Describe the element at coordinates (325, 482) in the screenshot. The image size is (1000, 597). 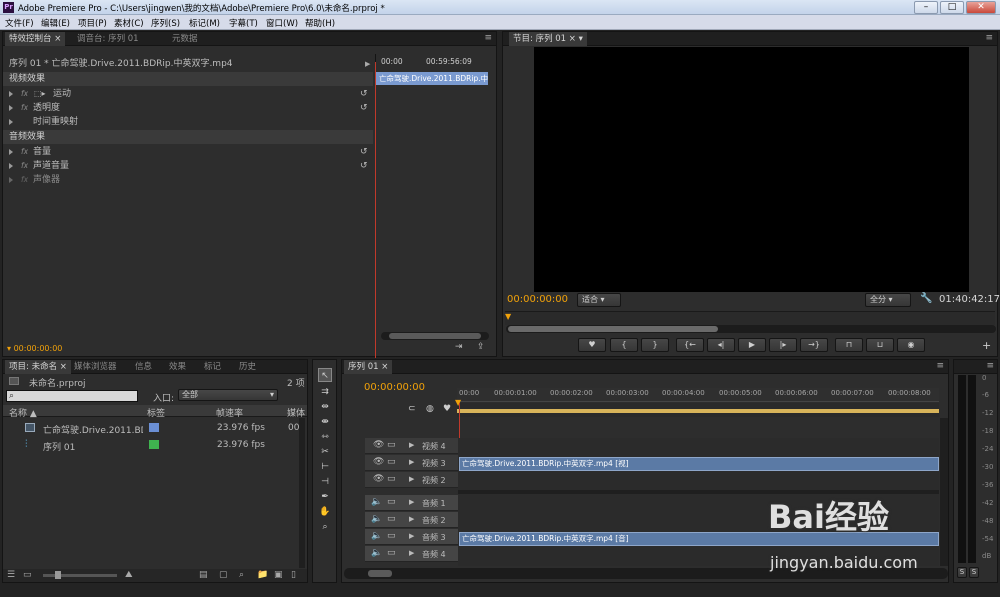
I see `slide-tool-icon: ⊣` at that location.